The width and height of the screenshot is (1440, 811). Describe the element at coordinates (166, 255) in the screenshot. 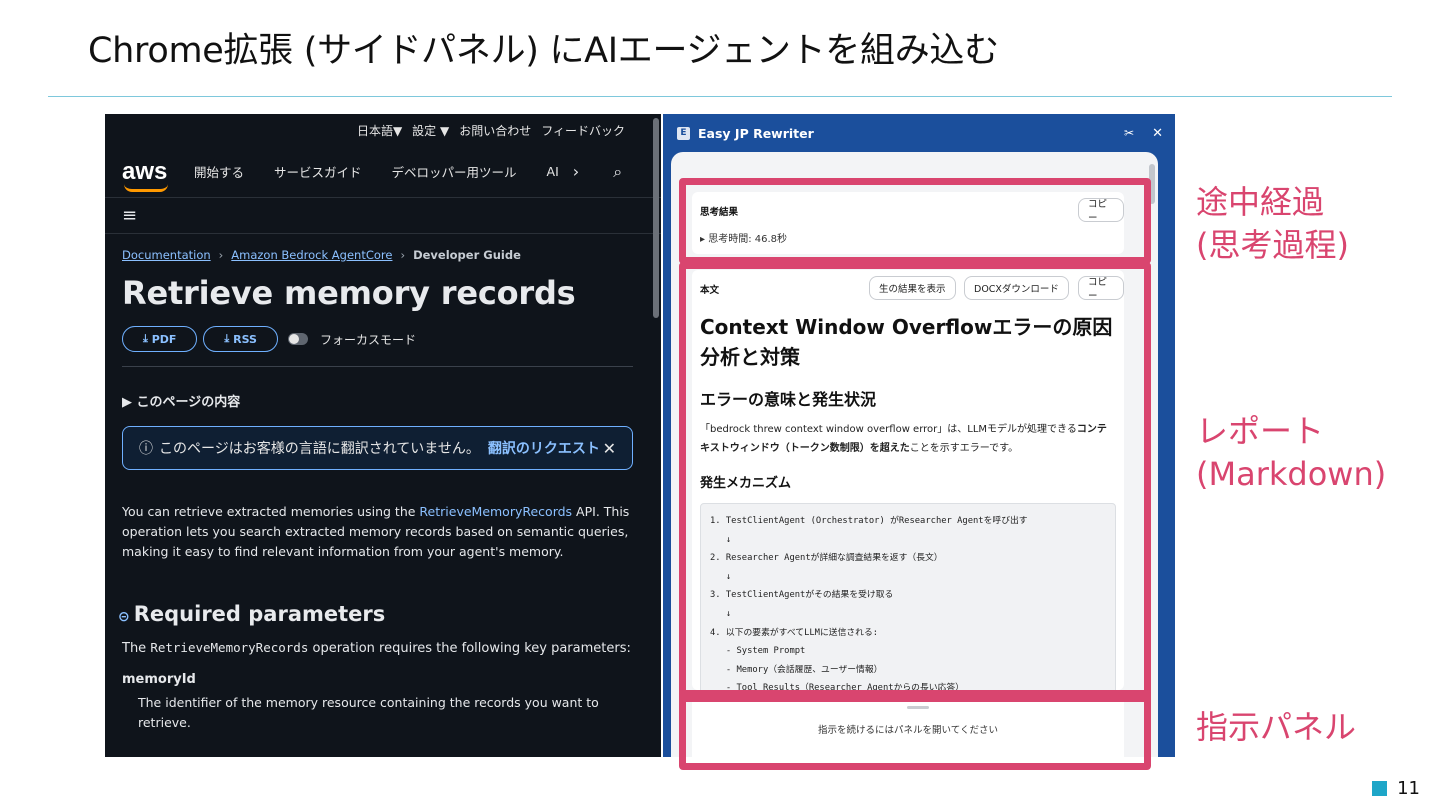

I see `breadcrumb-documentation: Documentation` at that location.